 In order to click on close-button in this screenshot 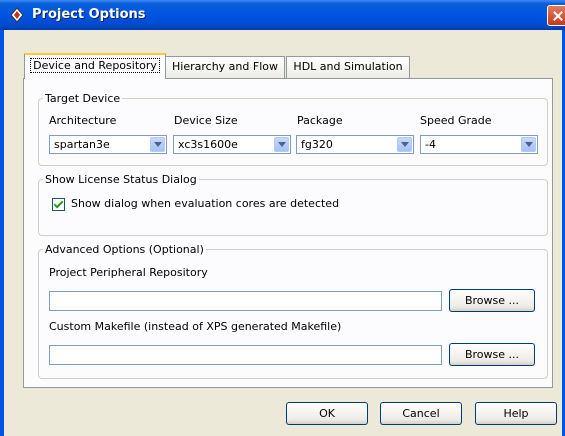, I will do `click(556, 15)`.